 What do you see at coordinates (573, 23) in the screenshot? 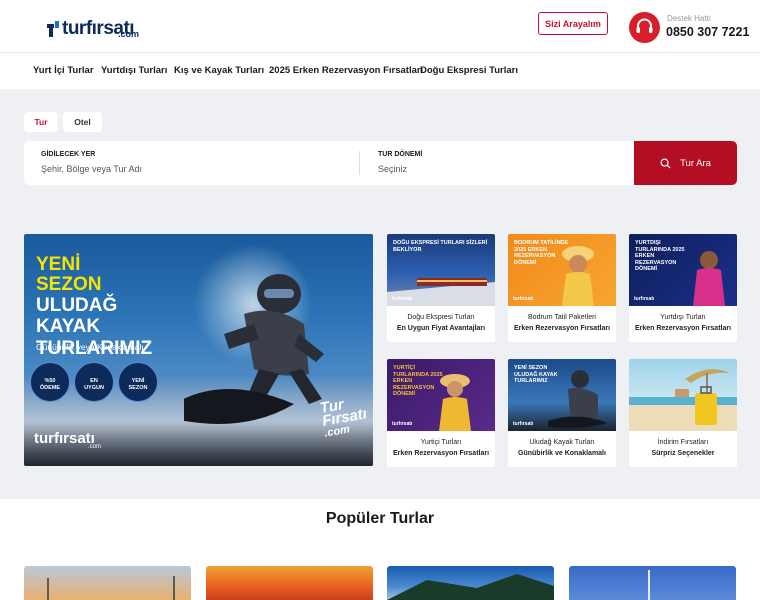
I see `call-me-button: Sizi Arayalım` at bounding box center [573, 23].